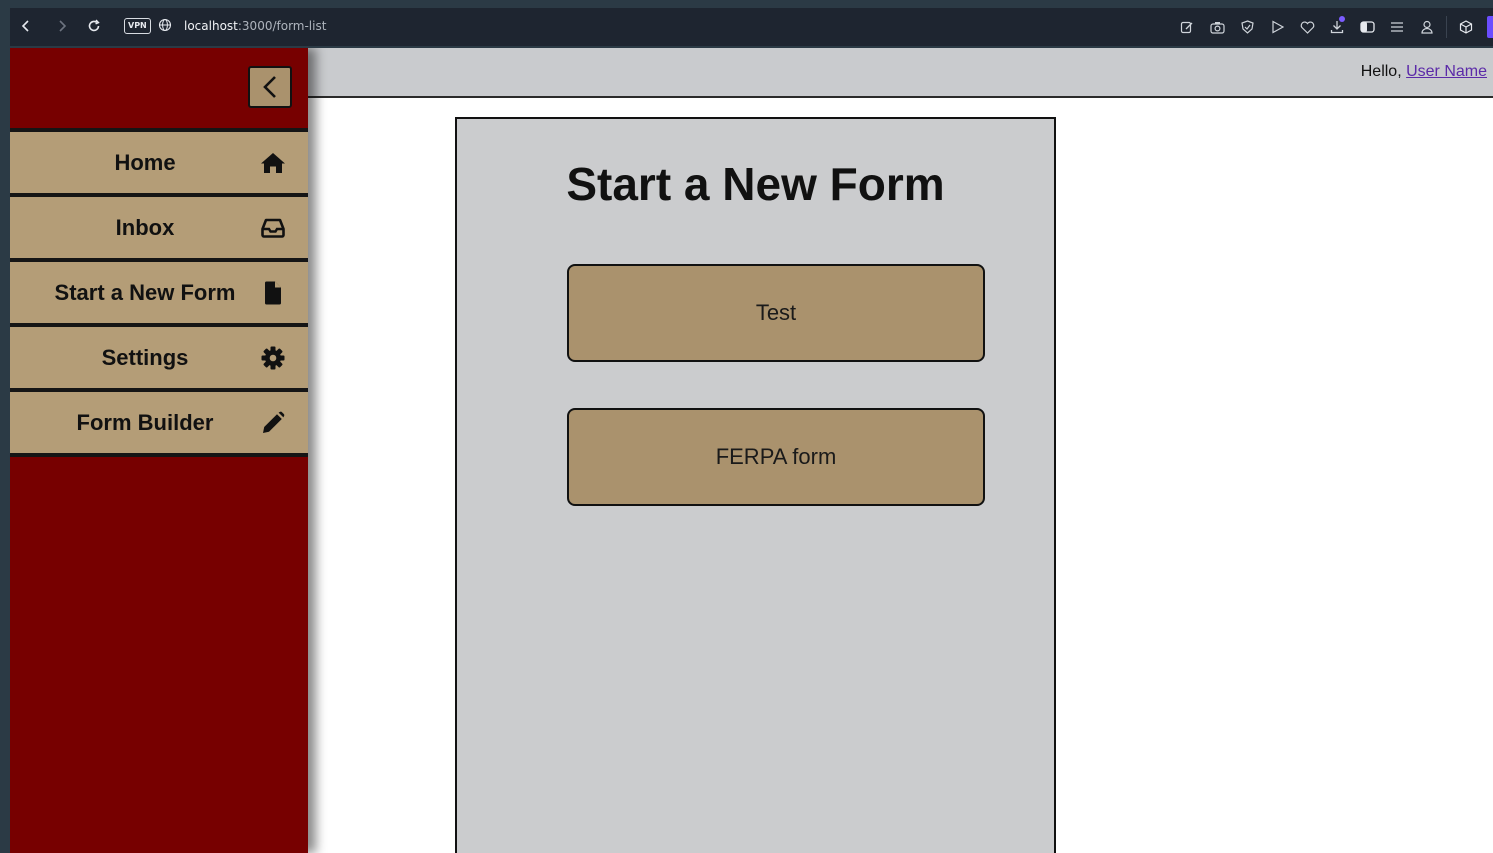  I want to click on sidebar-item-inbox: Inbox, so click(159, 225).